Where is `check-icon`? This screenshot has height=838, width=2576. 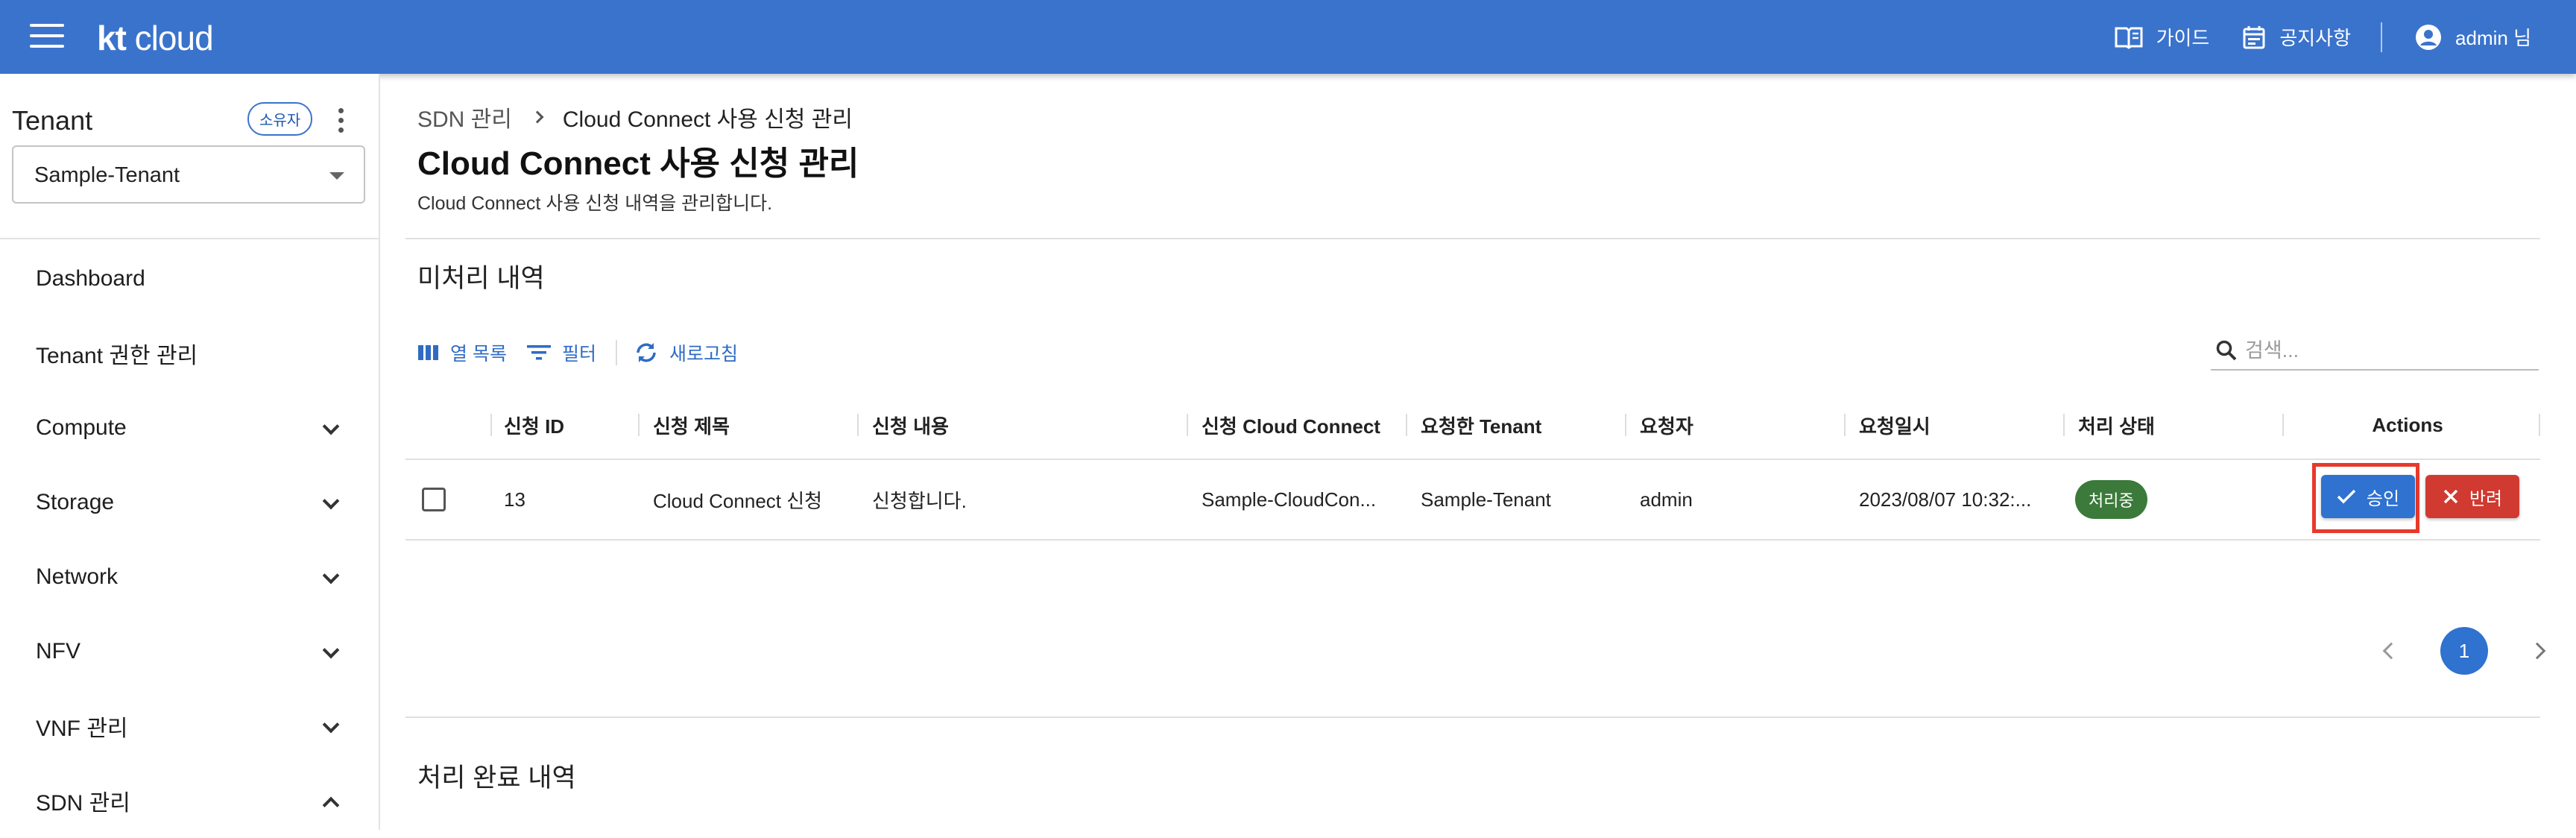
check-icon is located at coordinates (2346, 497).